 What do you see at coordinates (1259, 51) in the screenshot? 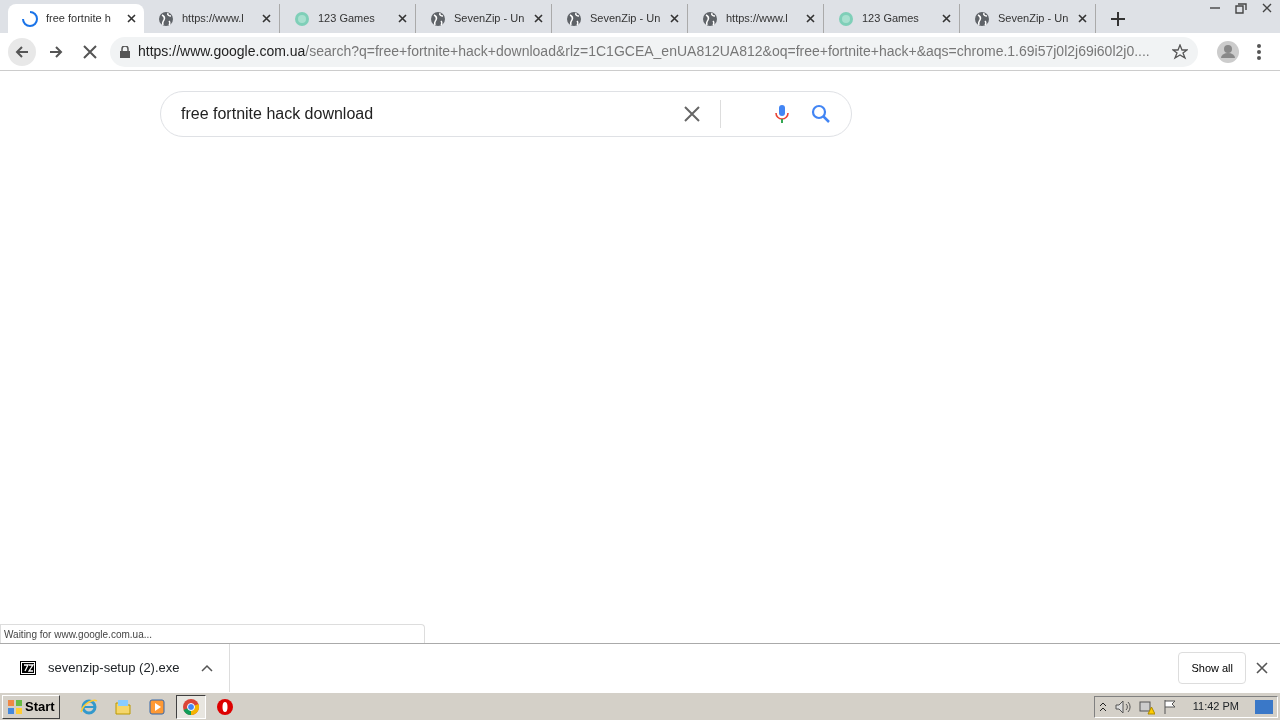
I see `menu-icon` at bounding box center [1259, 51].